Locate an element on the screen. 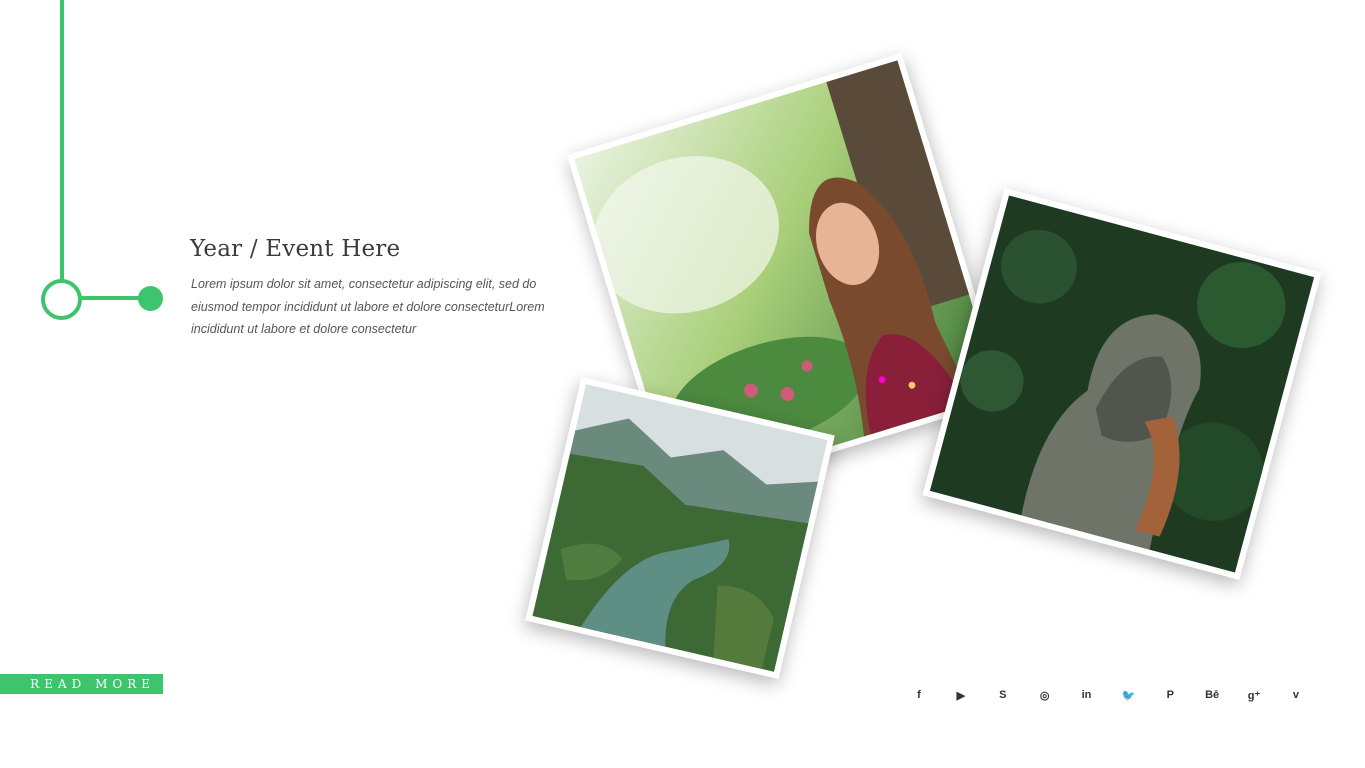  linkedin-icon: in is located at coordinates (1087, 695).